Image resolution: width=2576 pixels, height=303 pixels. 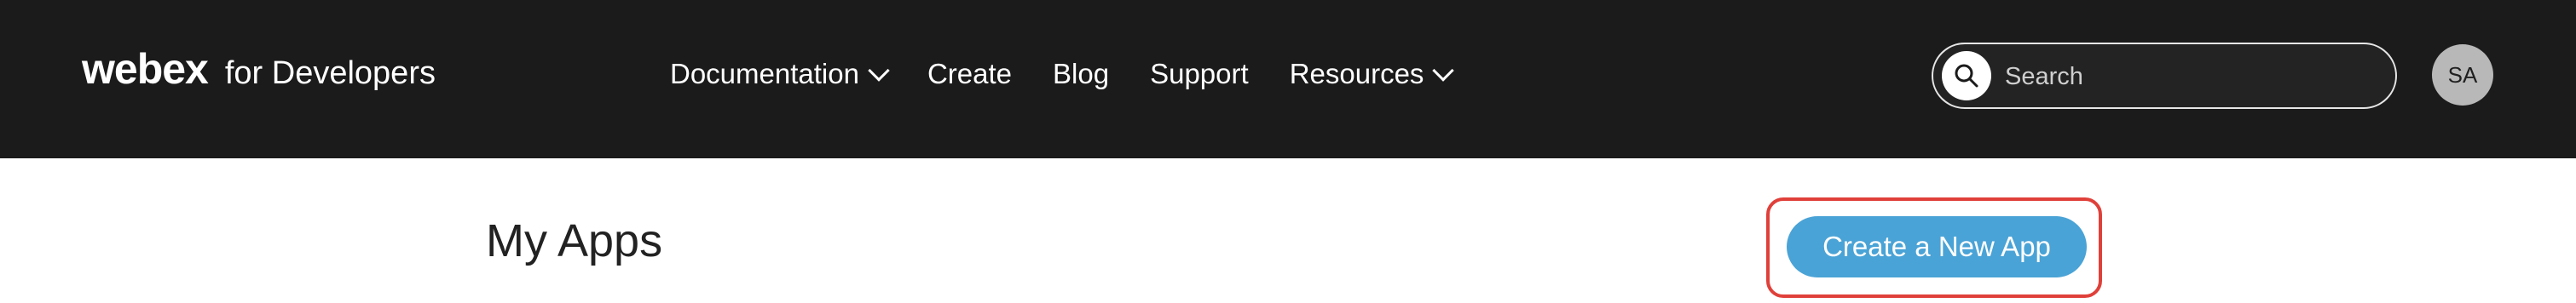 I want to click on nav-item-label: Create, so click(x=970, y=73).